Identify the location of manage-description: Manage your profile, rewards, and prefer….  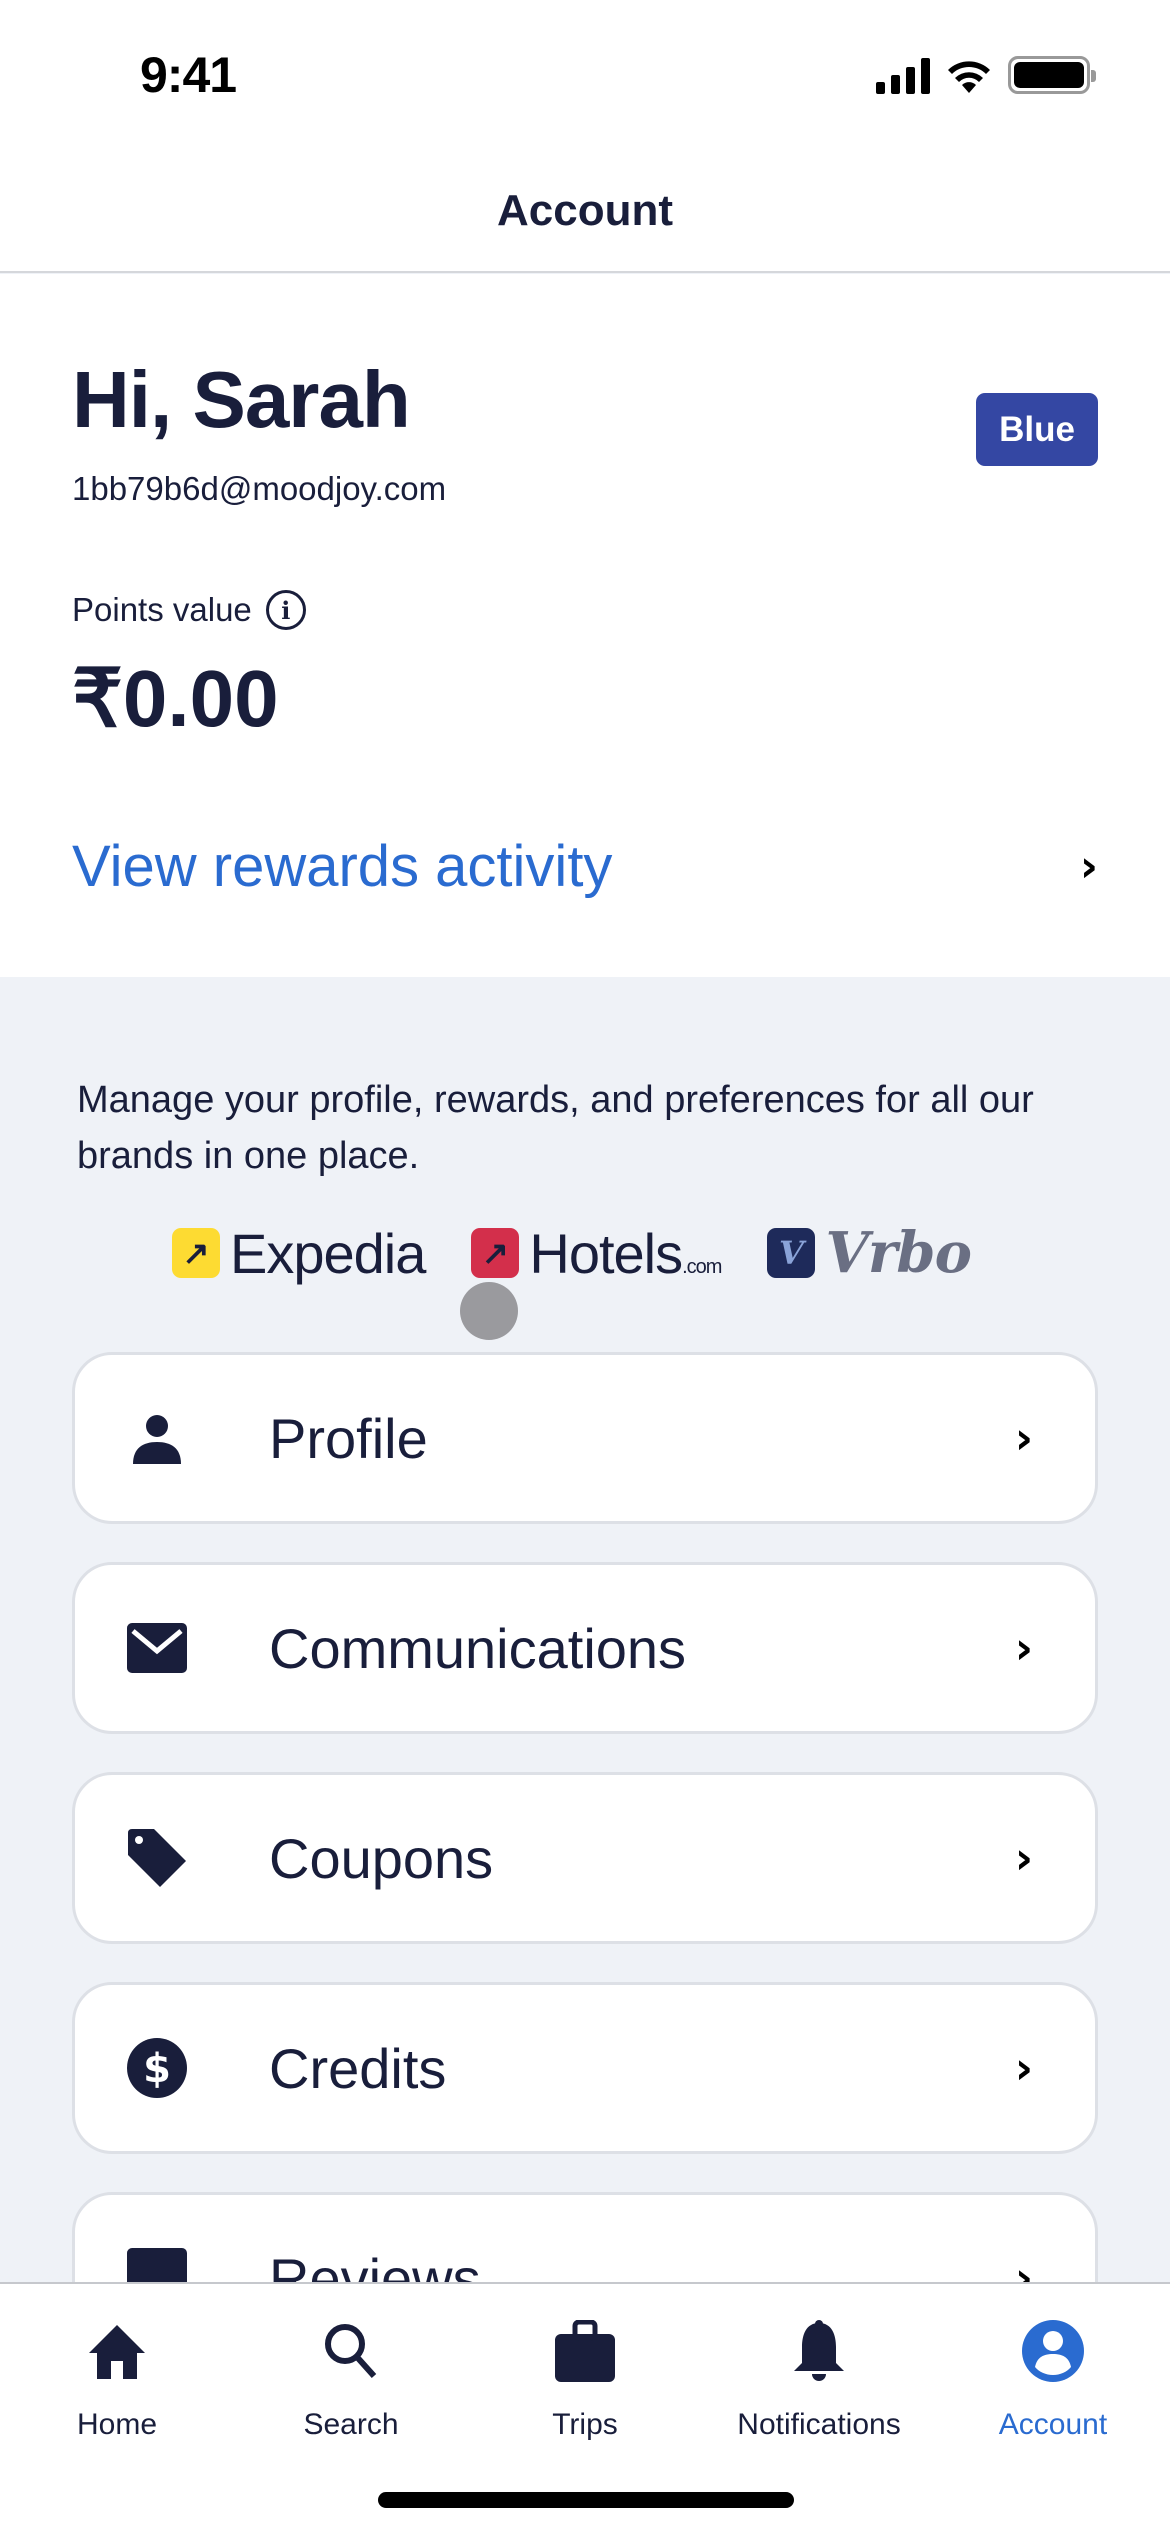
(555, 1128).